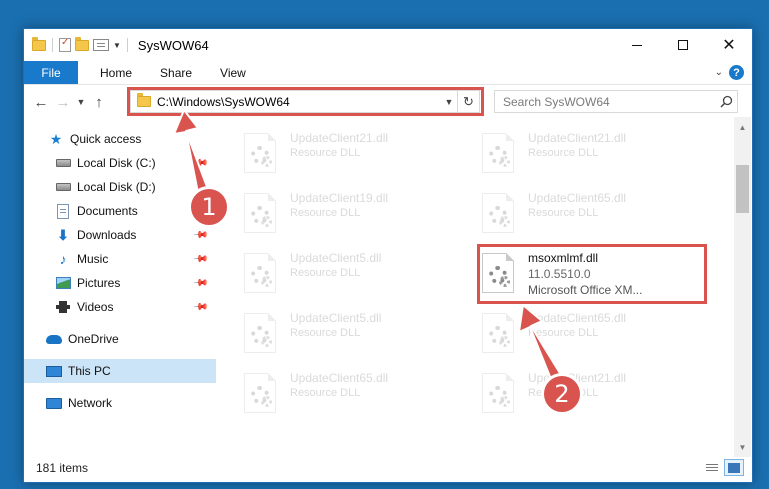 The width and height of the screenshot is (769, 489). Describe the element at coordinates (82, 43) in the screenshot. I see `new-folder-icon` at that location.